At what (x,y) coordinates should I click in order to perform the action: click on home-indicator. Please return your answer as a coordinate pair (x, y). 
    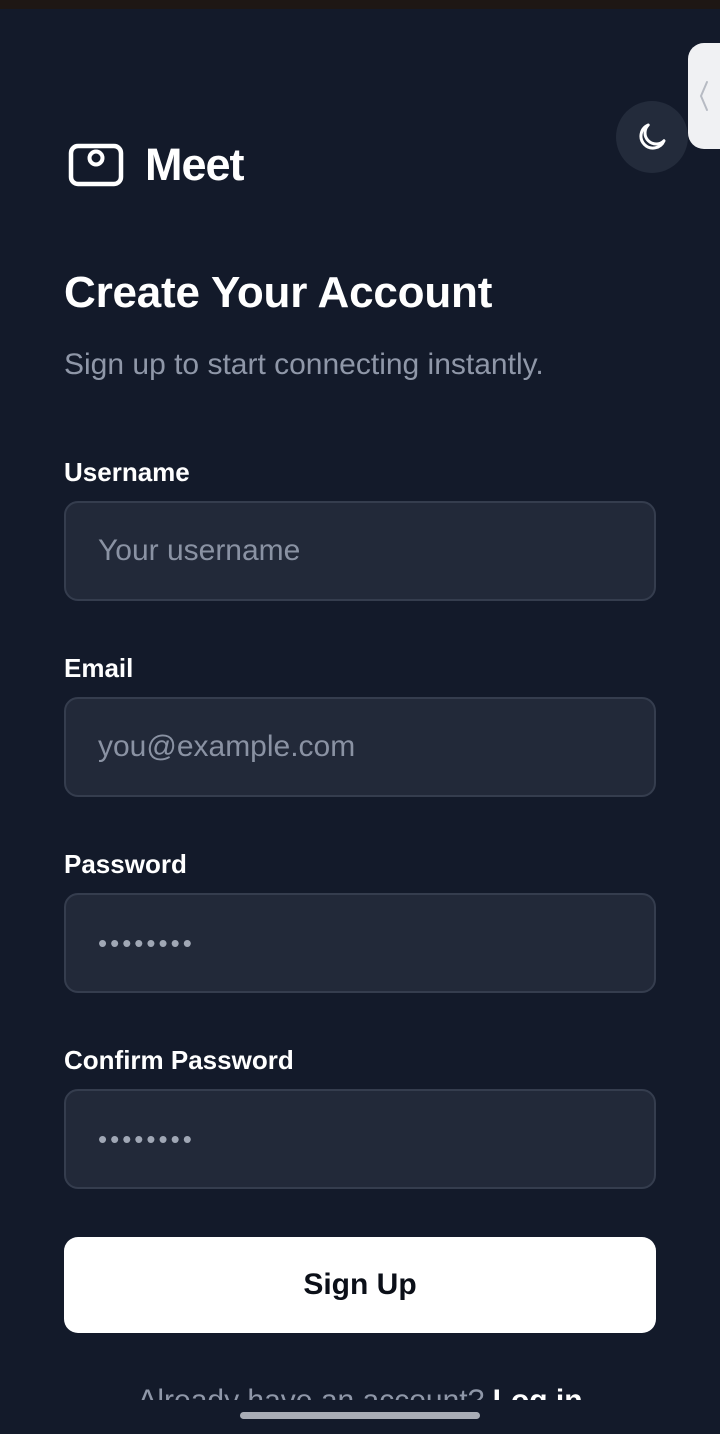
    Looking at the image, I should click on (360, 1415).